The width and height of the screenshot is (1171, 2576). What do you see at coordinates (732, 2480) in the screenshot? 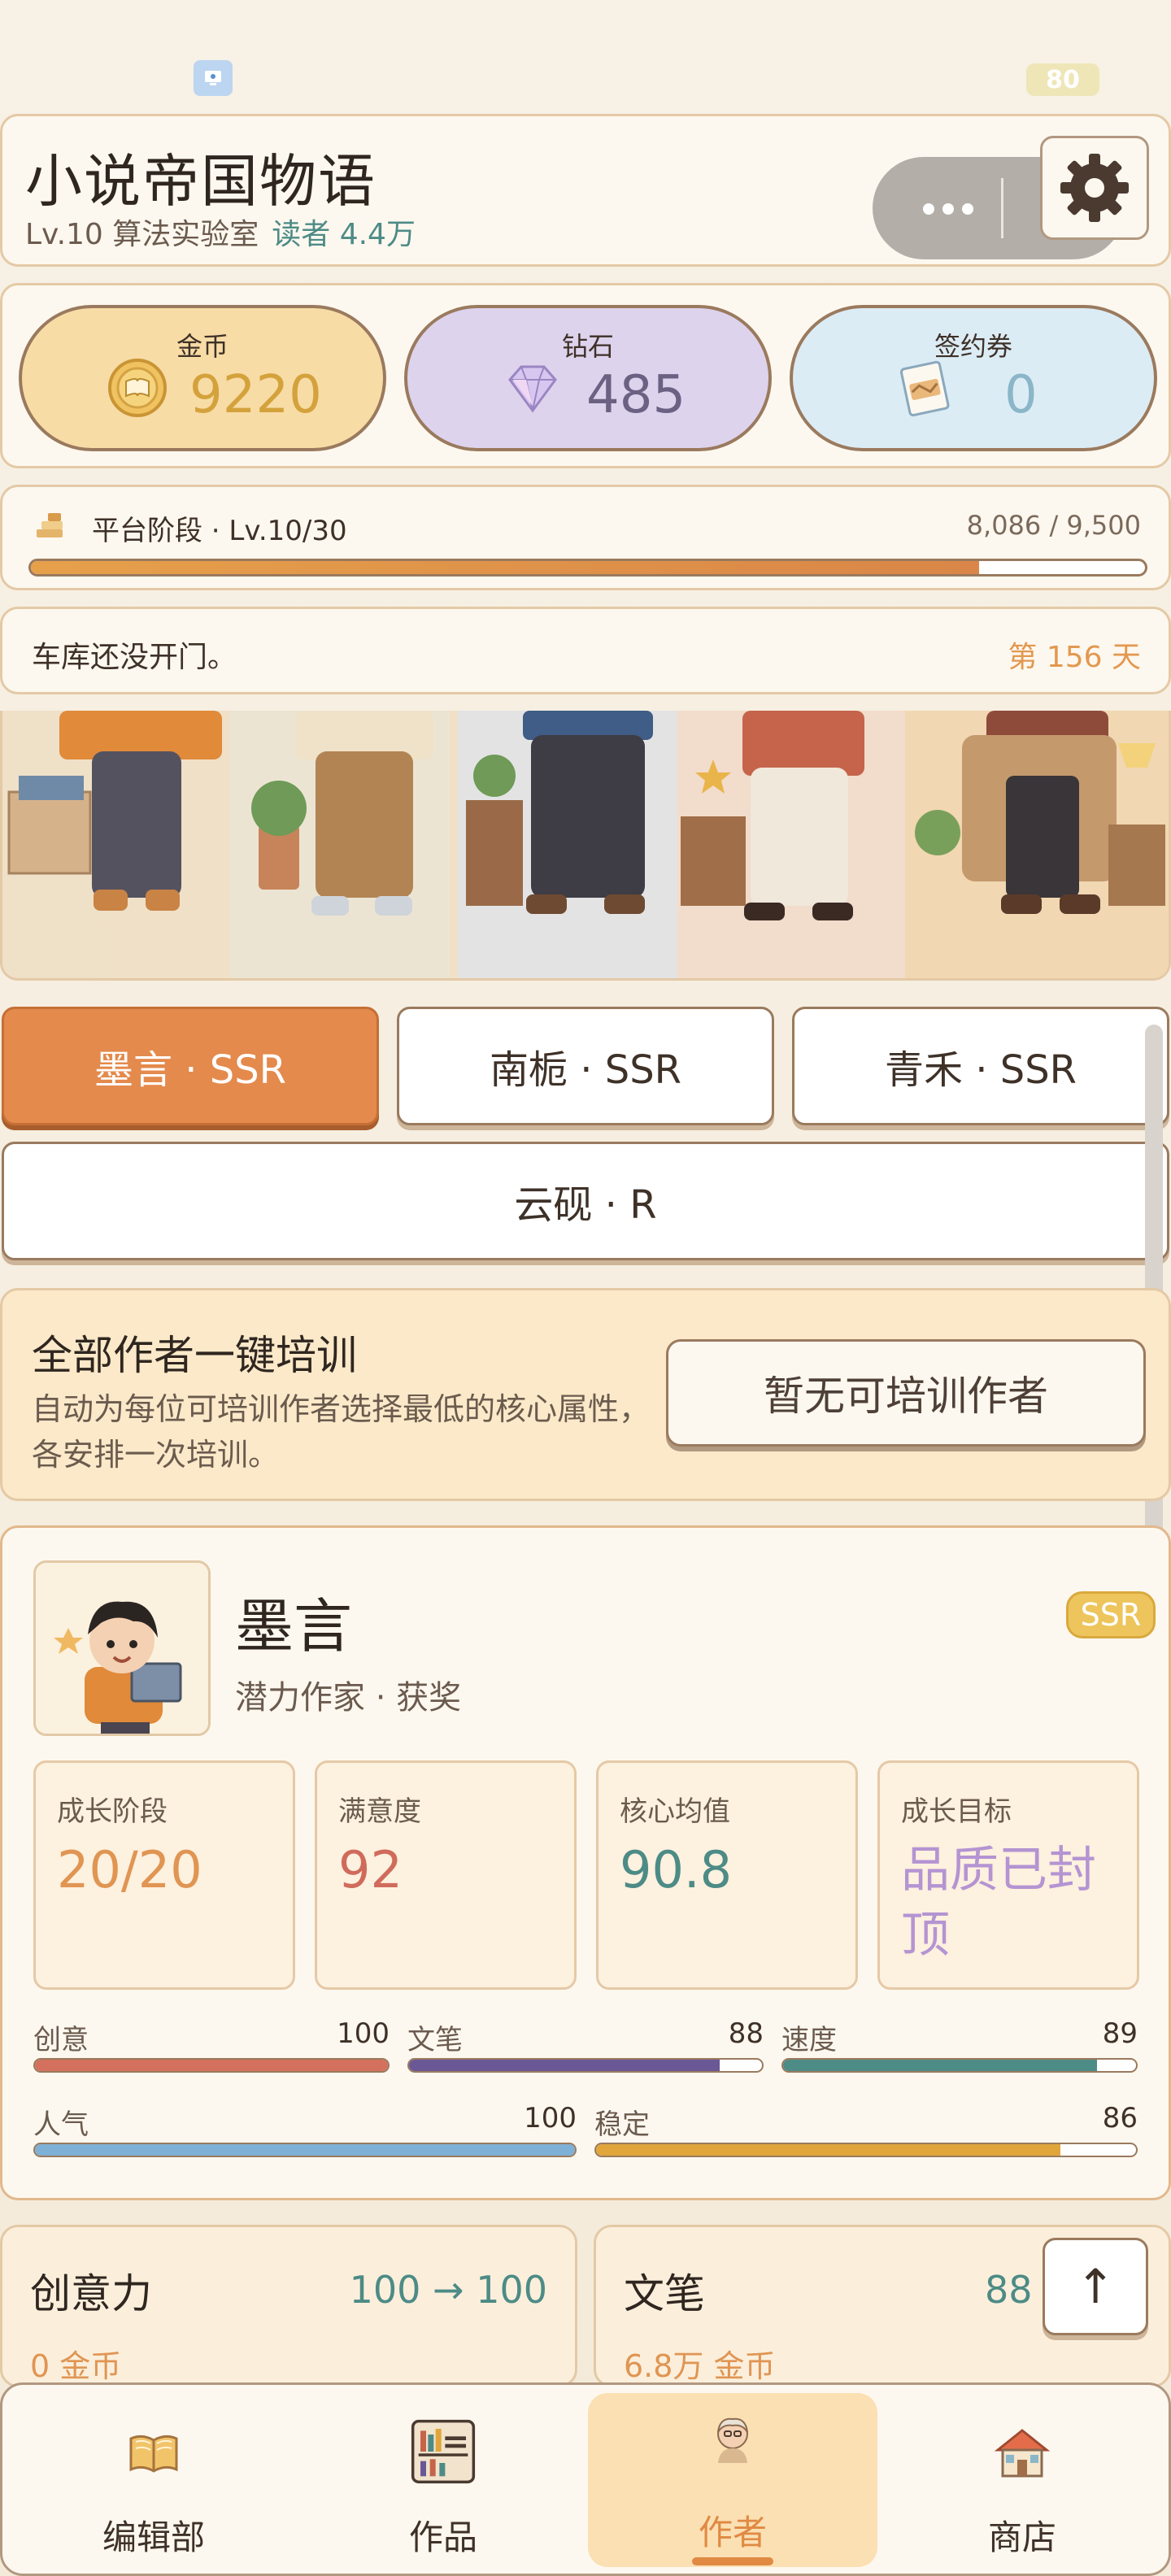
I see `nav-authors: 作者` at bounding box center [732, 2480].